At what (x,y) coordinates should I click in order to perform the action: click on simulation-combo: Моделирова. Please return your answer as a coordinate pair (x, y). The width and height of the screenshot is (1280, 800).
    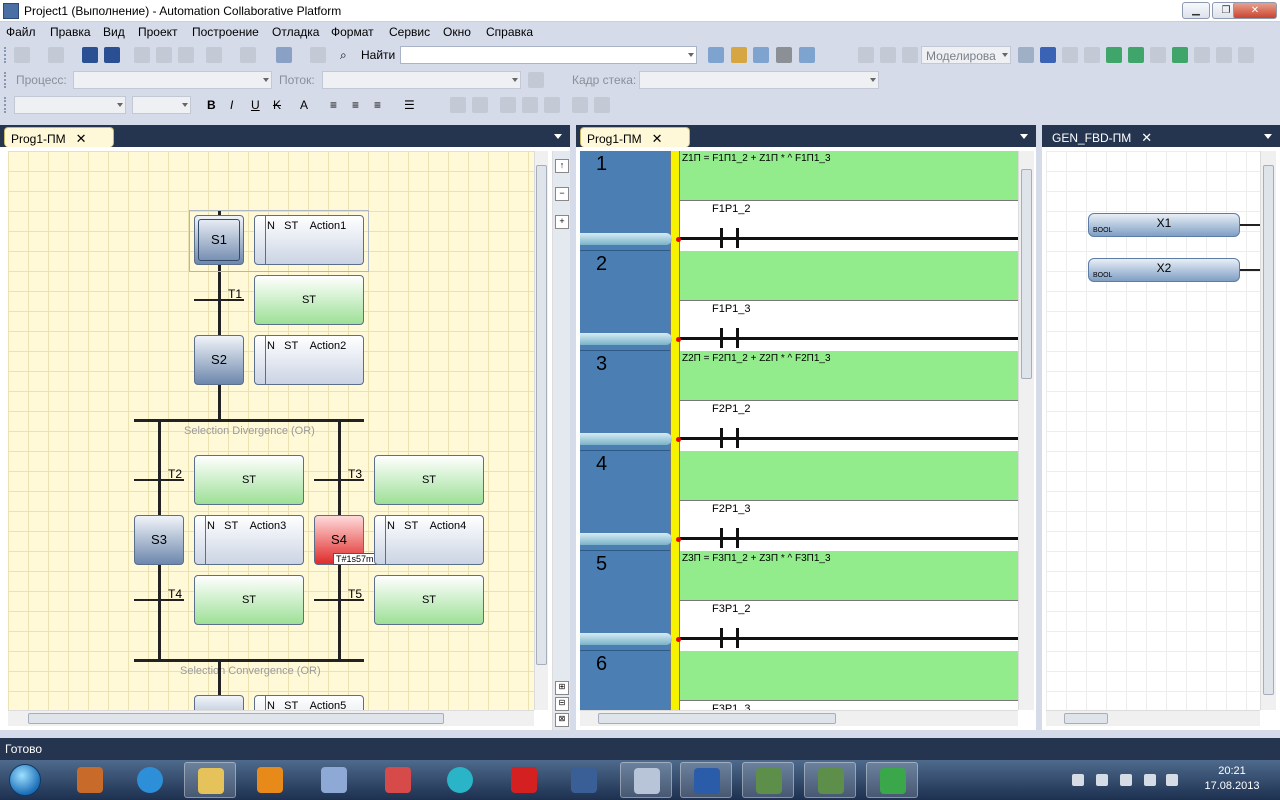
    Looking at the image, I should click on (966, 55).